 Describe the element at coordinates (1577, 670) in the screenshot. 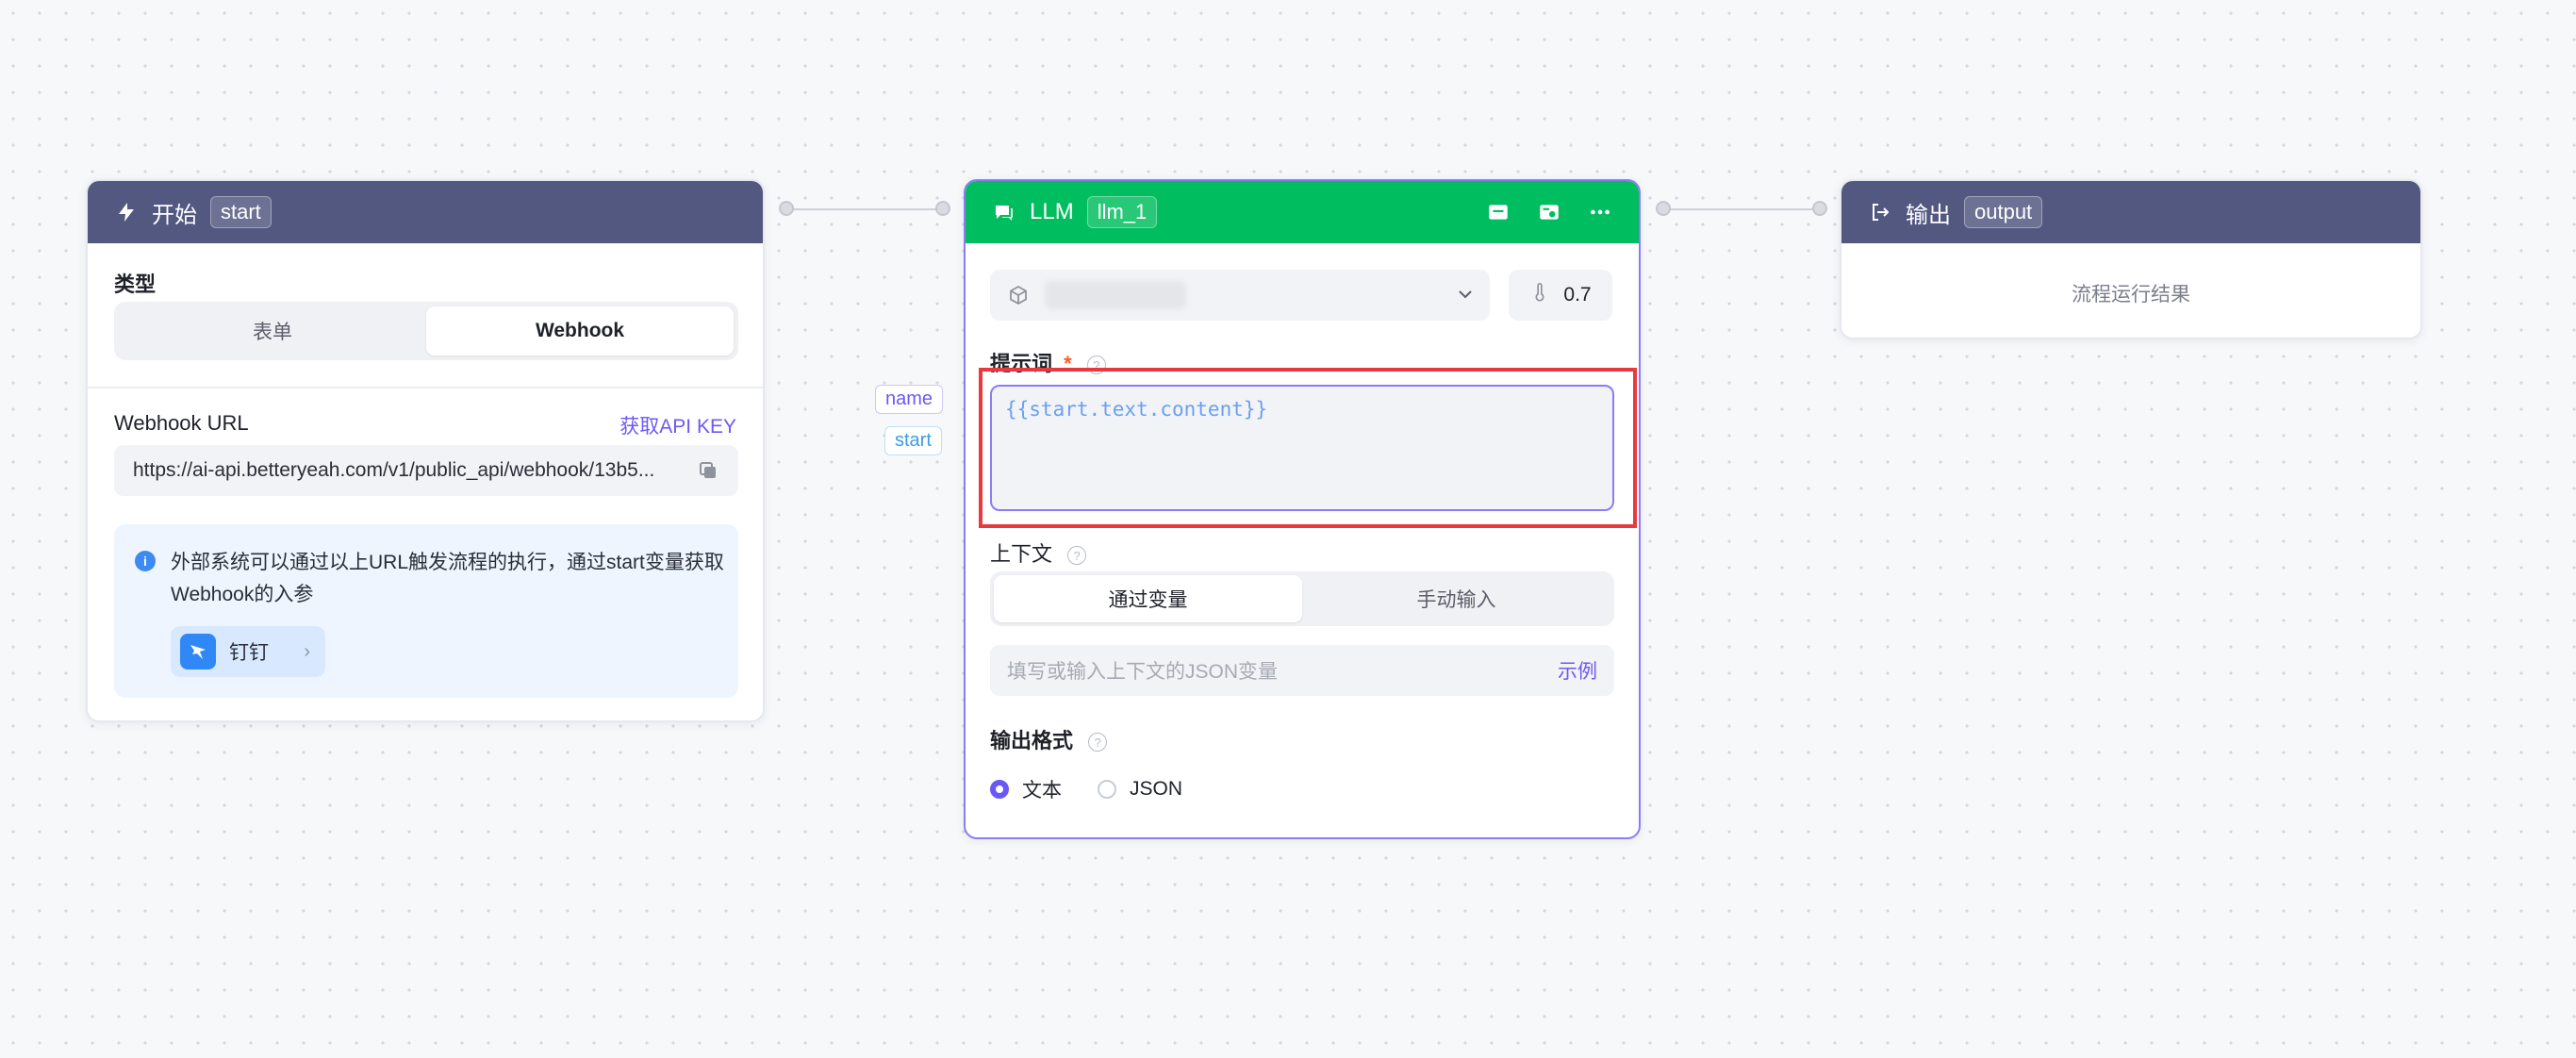

I see `example-link: 示例` at that location.